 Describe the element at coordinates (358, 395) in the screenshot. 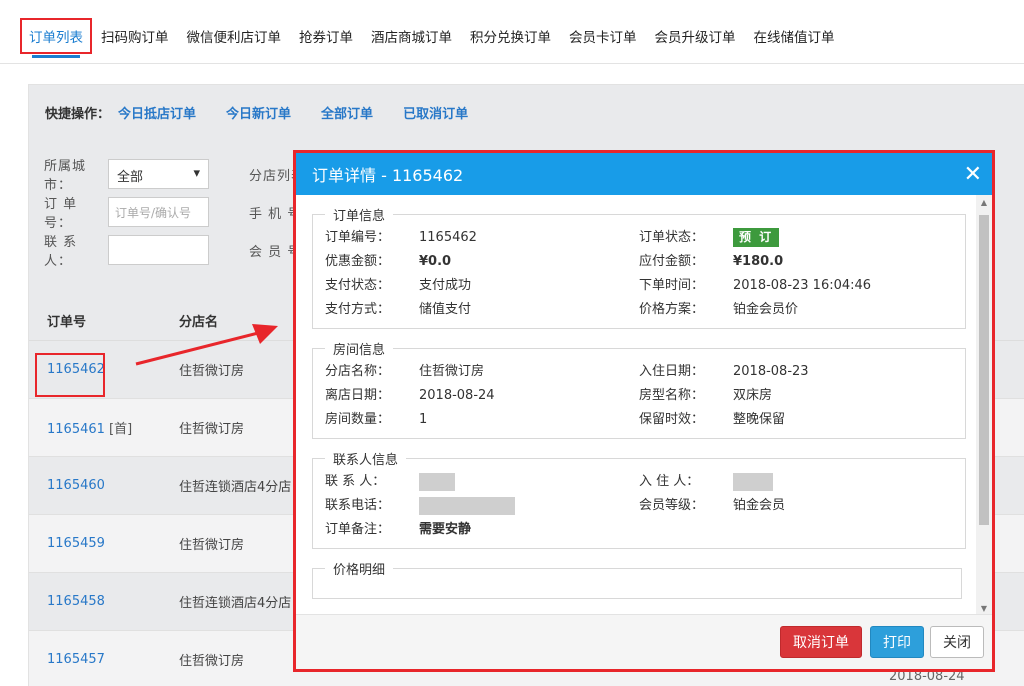

I see `checkout-label: 离店日期：` at that location.